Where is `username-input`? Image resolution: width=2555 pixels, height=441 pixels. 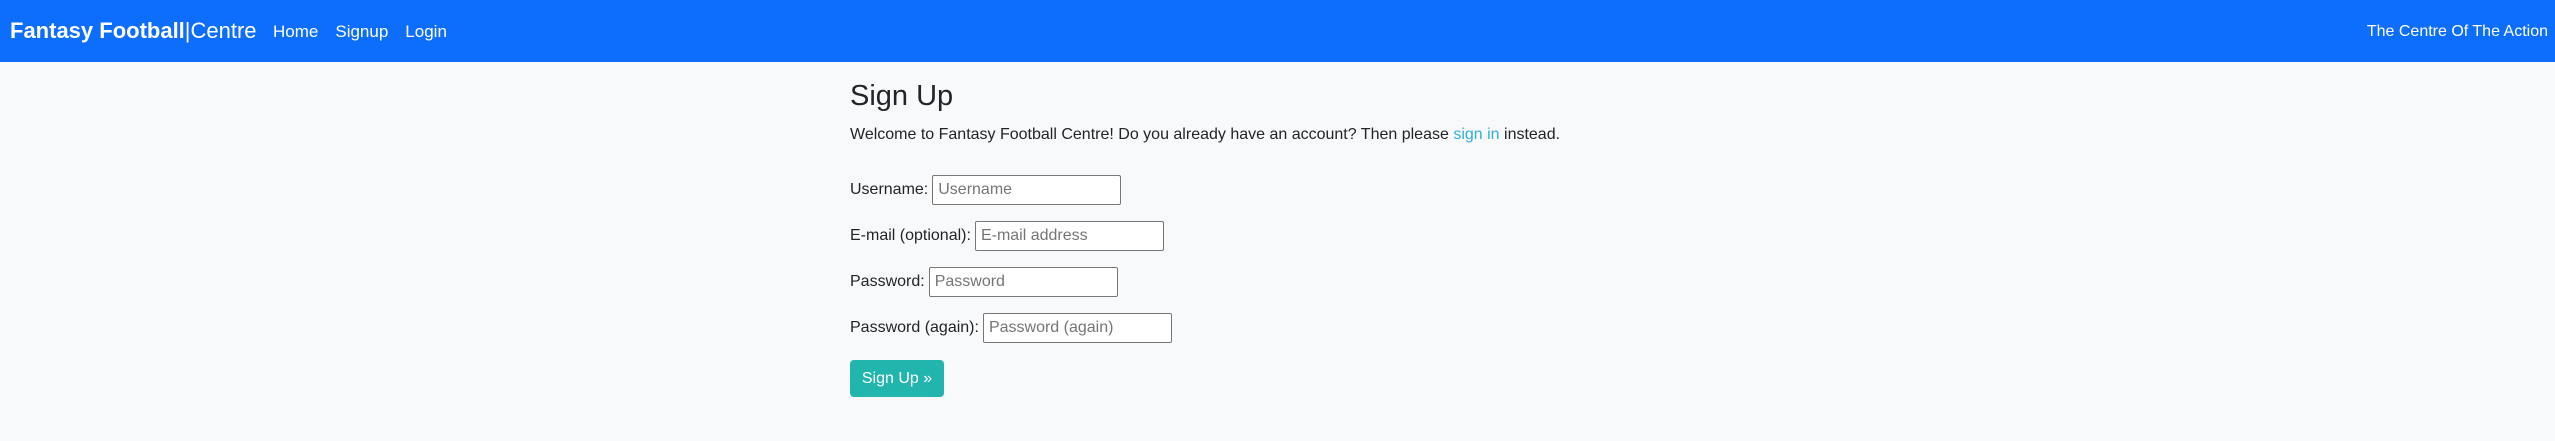 username-input is located at coordinates (1027, 190).